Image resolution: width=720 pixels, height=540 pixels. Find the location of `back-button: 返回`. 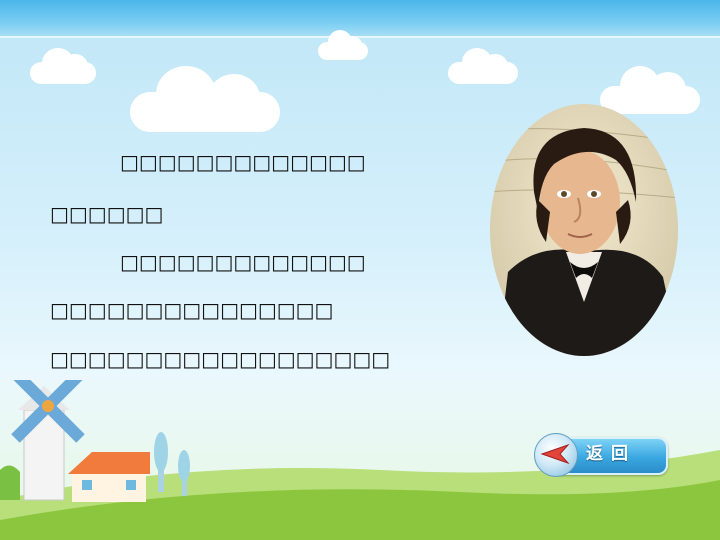

back-button: 返回 is located at coordinates (601, 455).